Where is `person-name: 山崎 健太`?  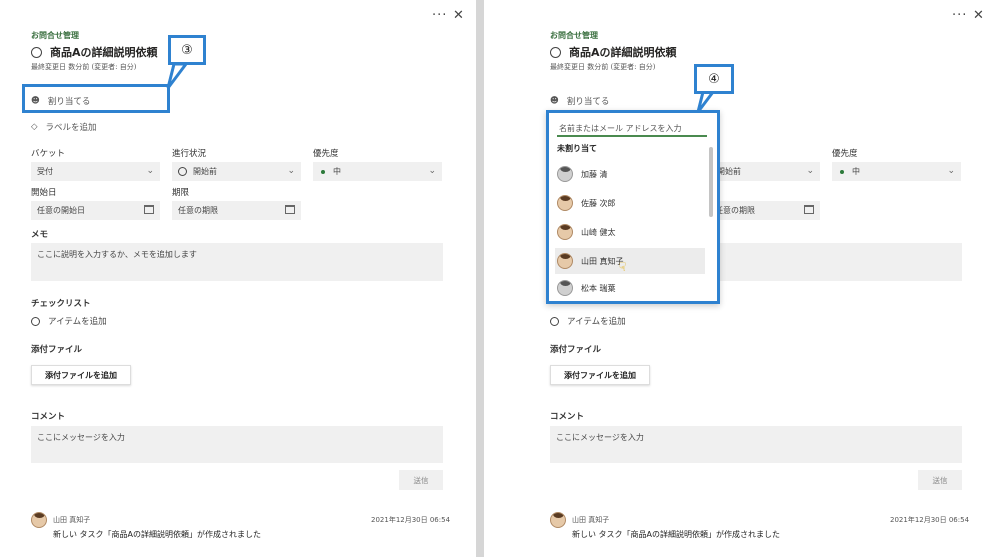
person-name: 山崎 健太 is located at coordinates (598, 232).